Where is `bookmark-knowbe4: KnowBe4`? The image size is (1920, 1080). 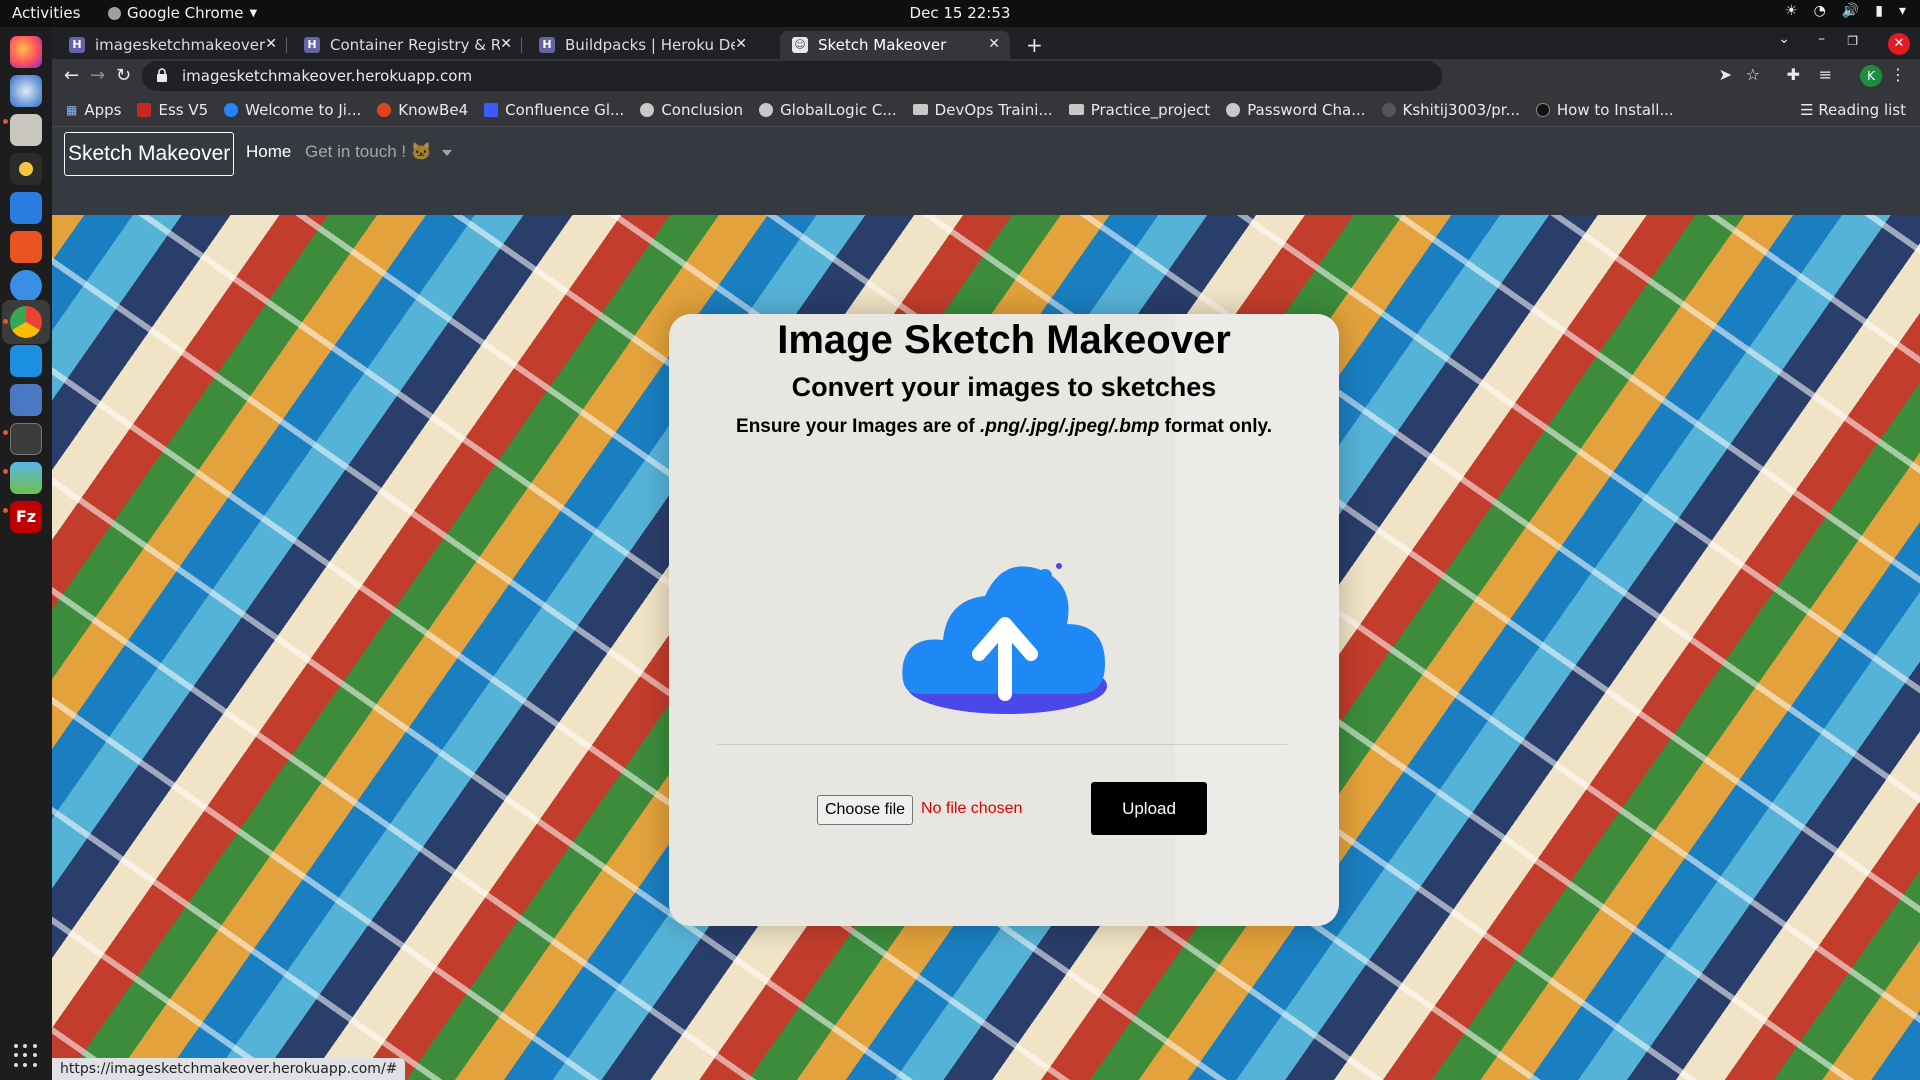
bookmark-knowbe4: KnowBe4 is located at coordinates (422, 110).